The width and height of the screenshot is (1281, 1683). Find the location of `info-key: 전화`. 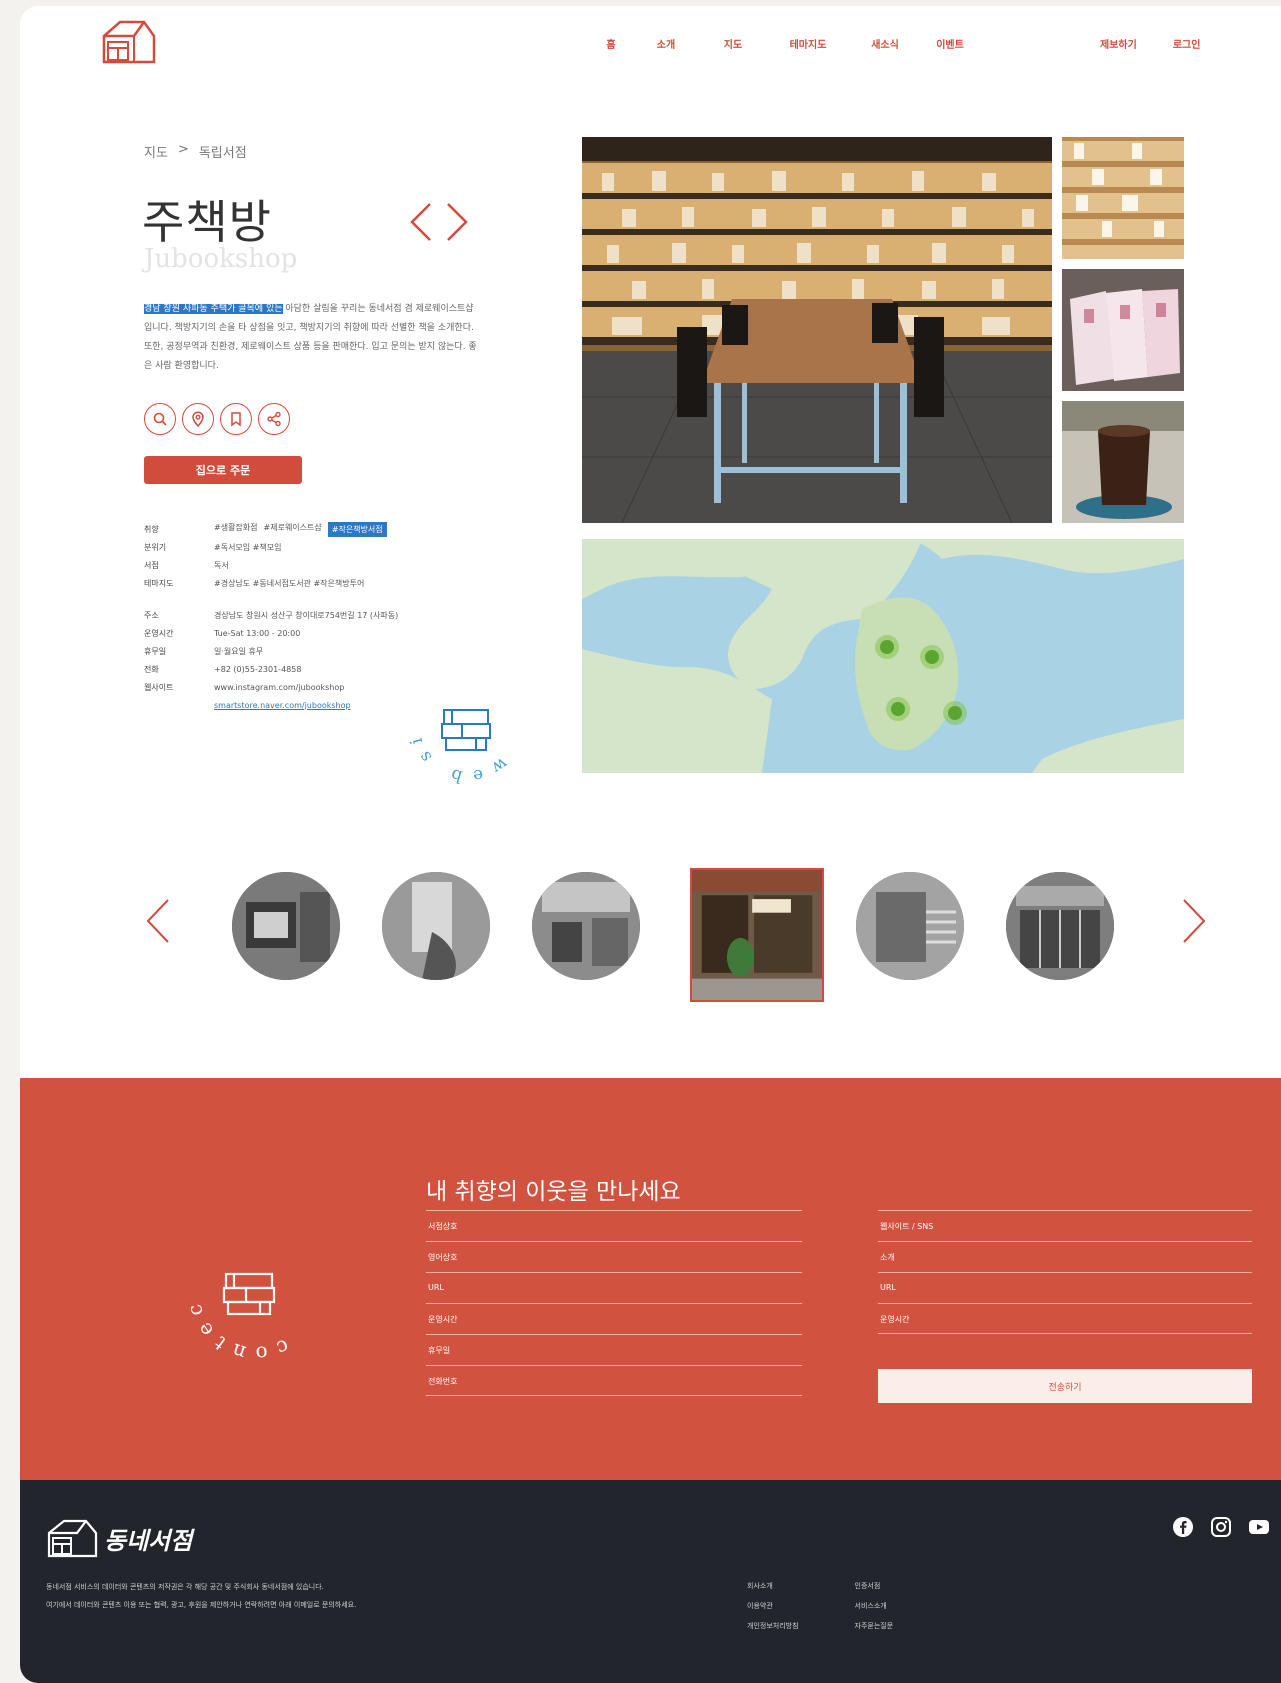

info-key: 전화 is located at coordinates (151, 669).